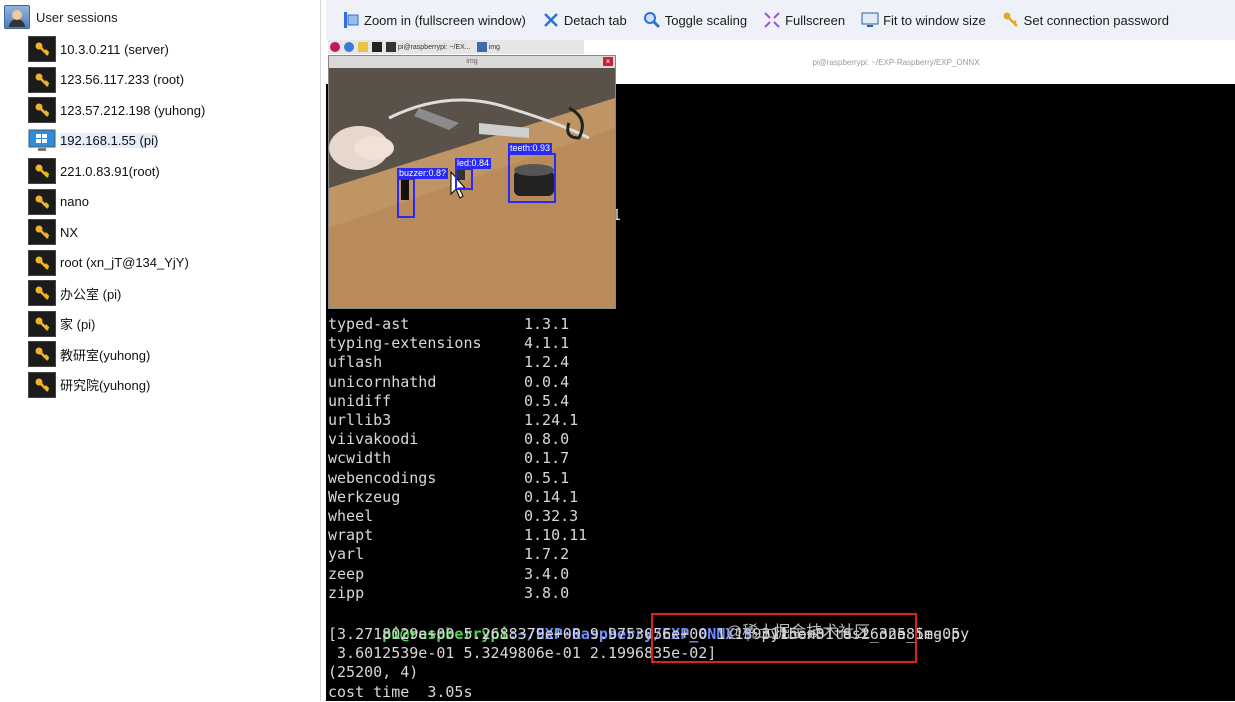 The width and height of the screenshot is (1235, 702). What do you see at coordinates (58, 201) in the screenshot?
I see `session-item: nano` at bounding box center [58, 201].